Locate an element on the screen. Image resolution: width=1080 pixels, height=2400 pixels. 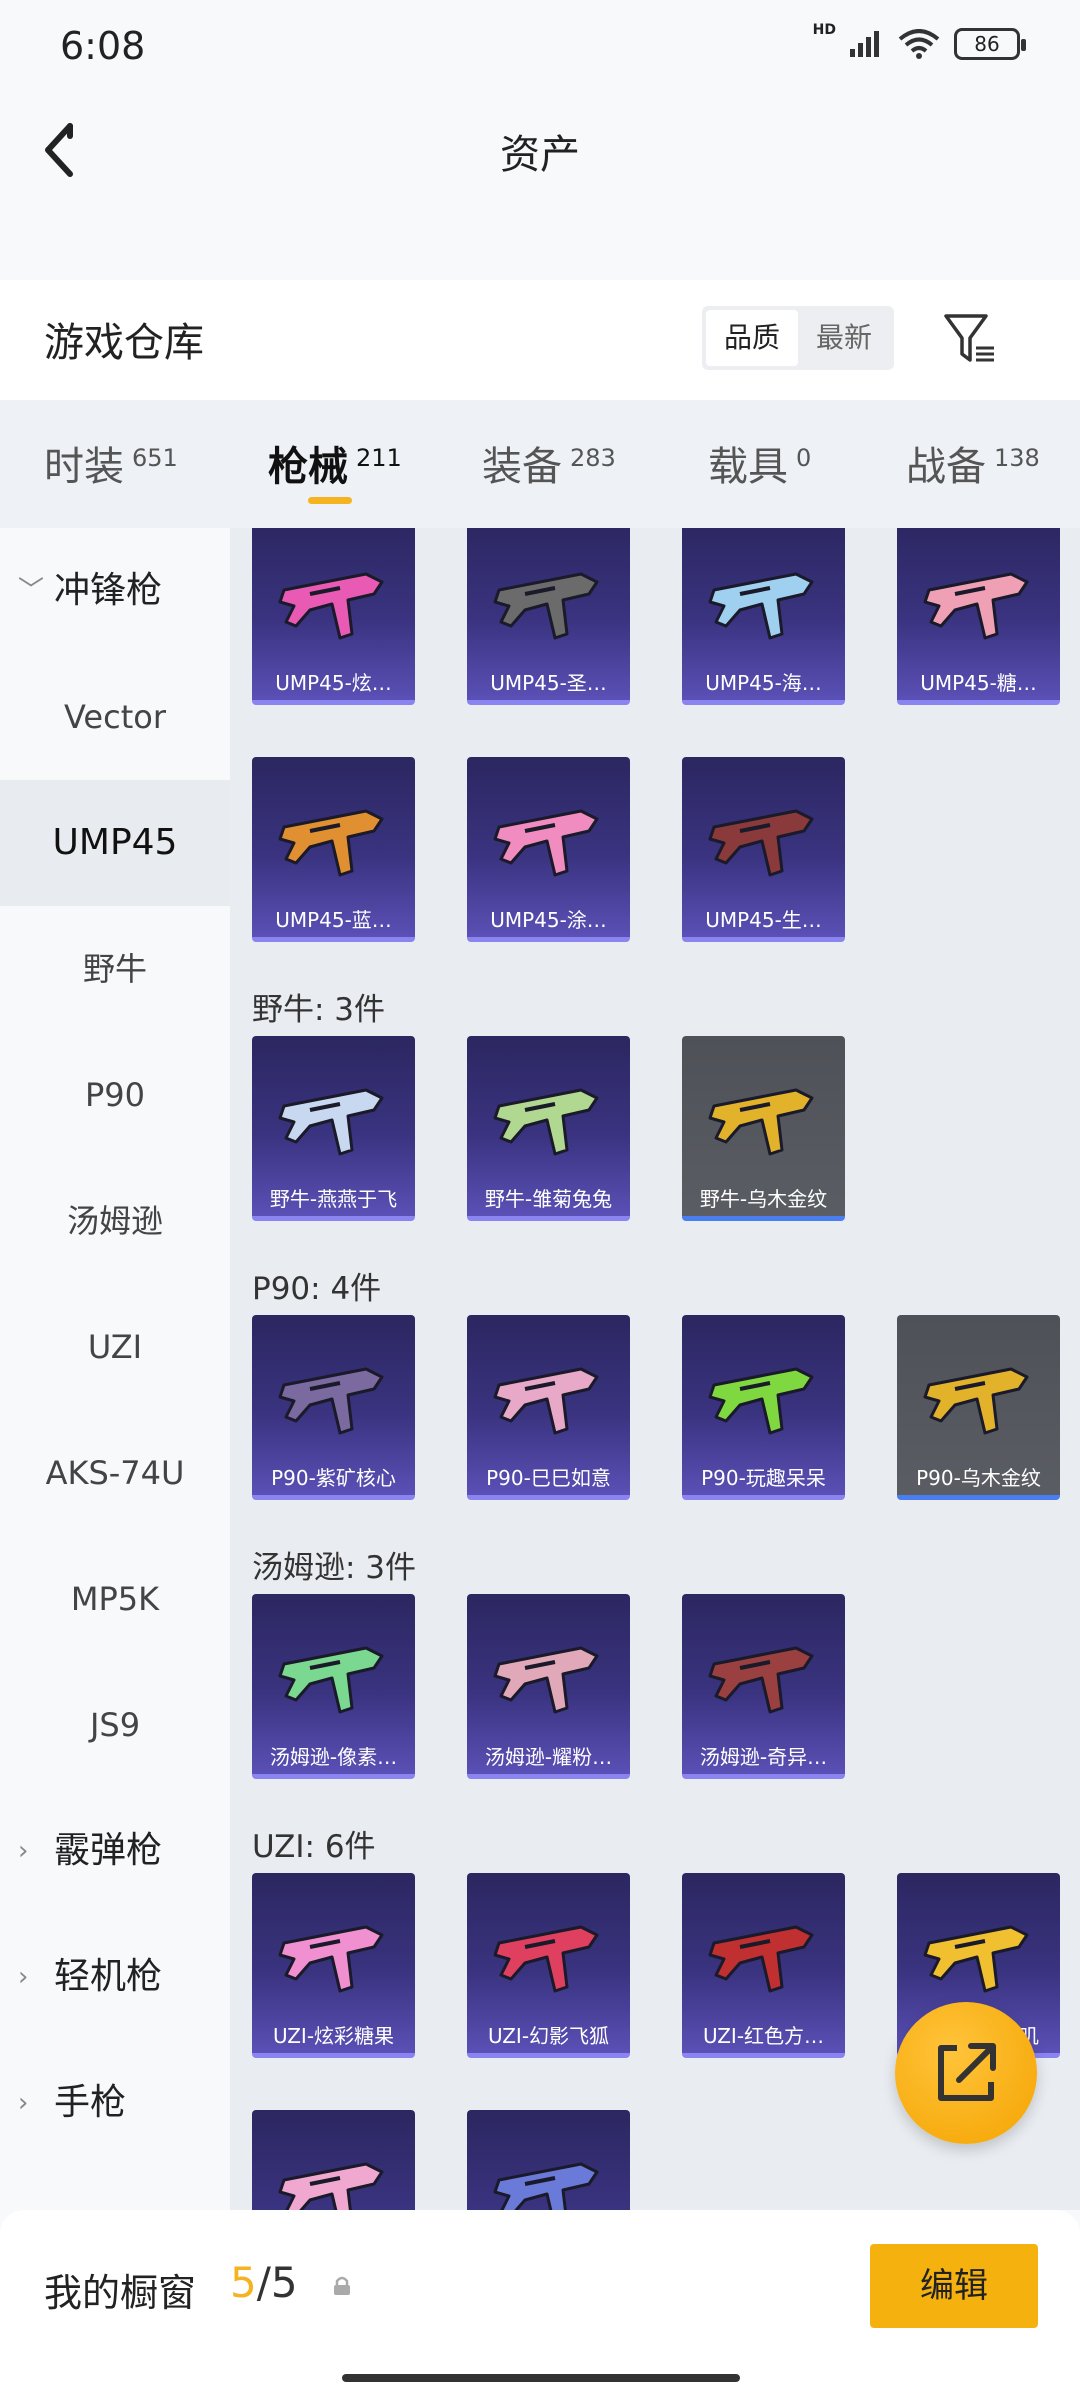
weapon-skin-card: UZI-炫彩节奏 is located at coordinates (548, 2160).